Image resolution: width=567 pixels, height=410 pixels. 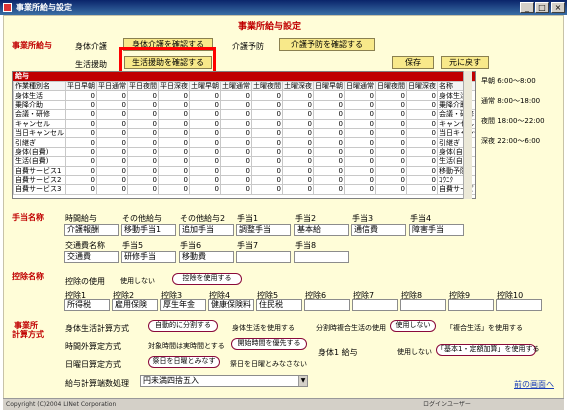 What do you see at coordinates (327, 44) in the screenshot?
I see `kaigo-yobou-confirm-button: 介護予防を確認する` at bounding box center [327, 44].